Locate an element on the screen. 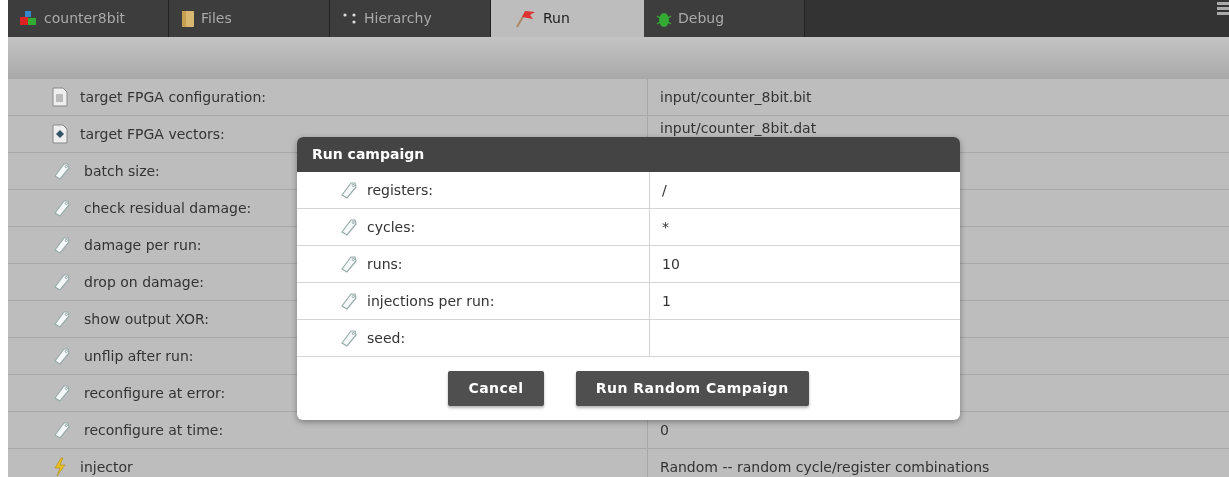  property-label: target FPGA vectors: is located at coordinates (152, 134).